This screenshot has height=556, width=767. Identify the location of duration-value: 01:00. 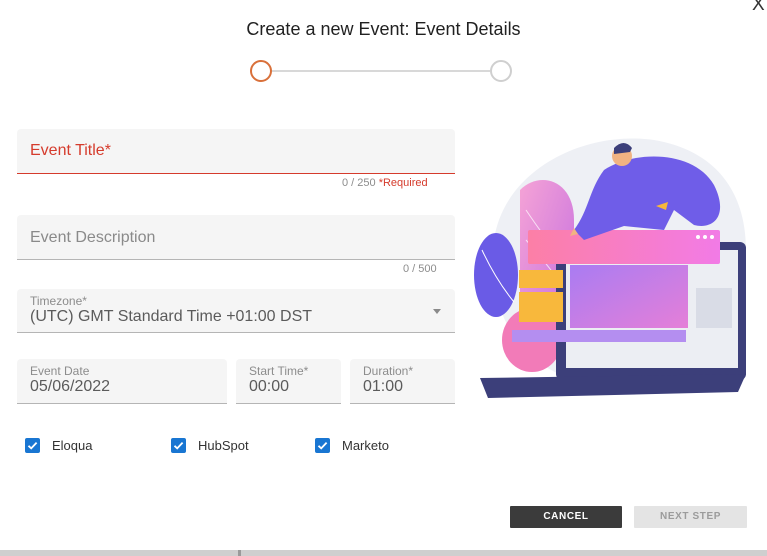
(383, 386).